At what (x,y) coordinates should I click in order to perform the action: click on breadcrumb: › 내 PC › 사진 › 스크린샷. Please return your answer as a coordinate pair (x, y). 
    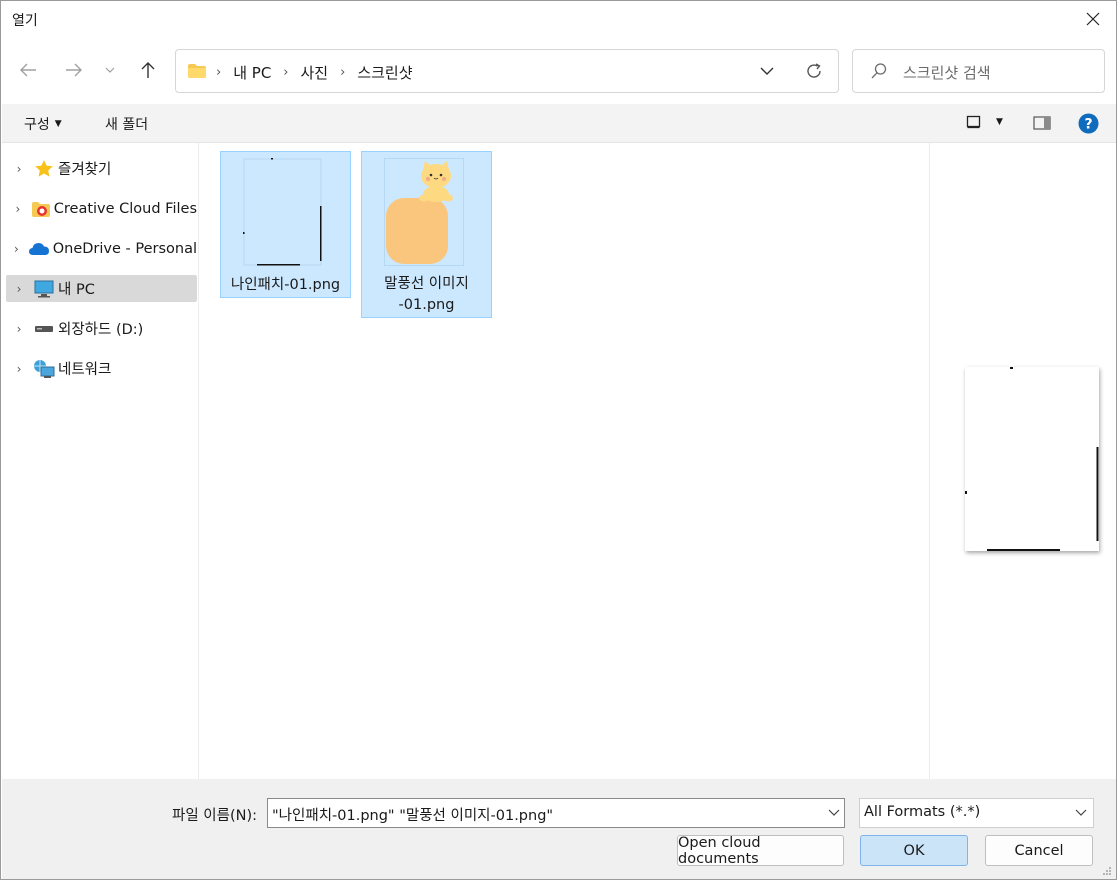
    Looking at the image, I should click on (320, 72).